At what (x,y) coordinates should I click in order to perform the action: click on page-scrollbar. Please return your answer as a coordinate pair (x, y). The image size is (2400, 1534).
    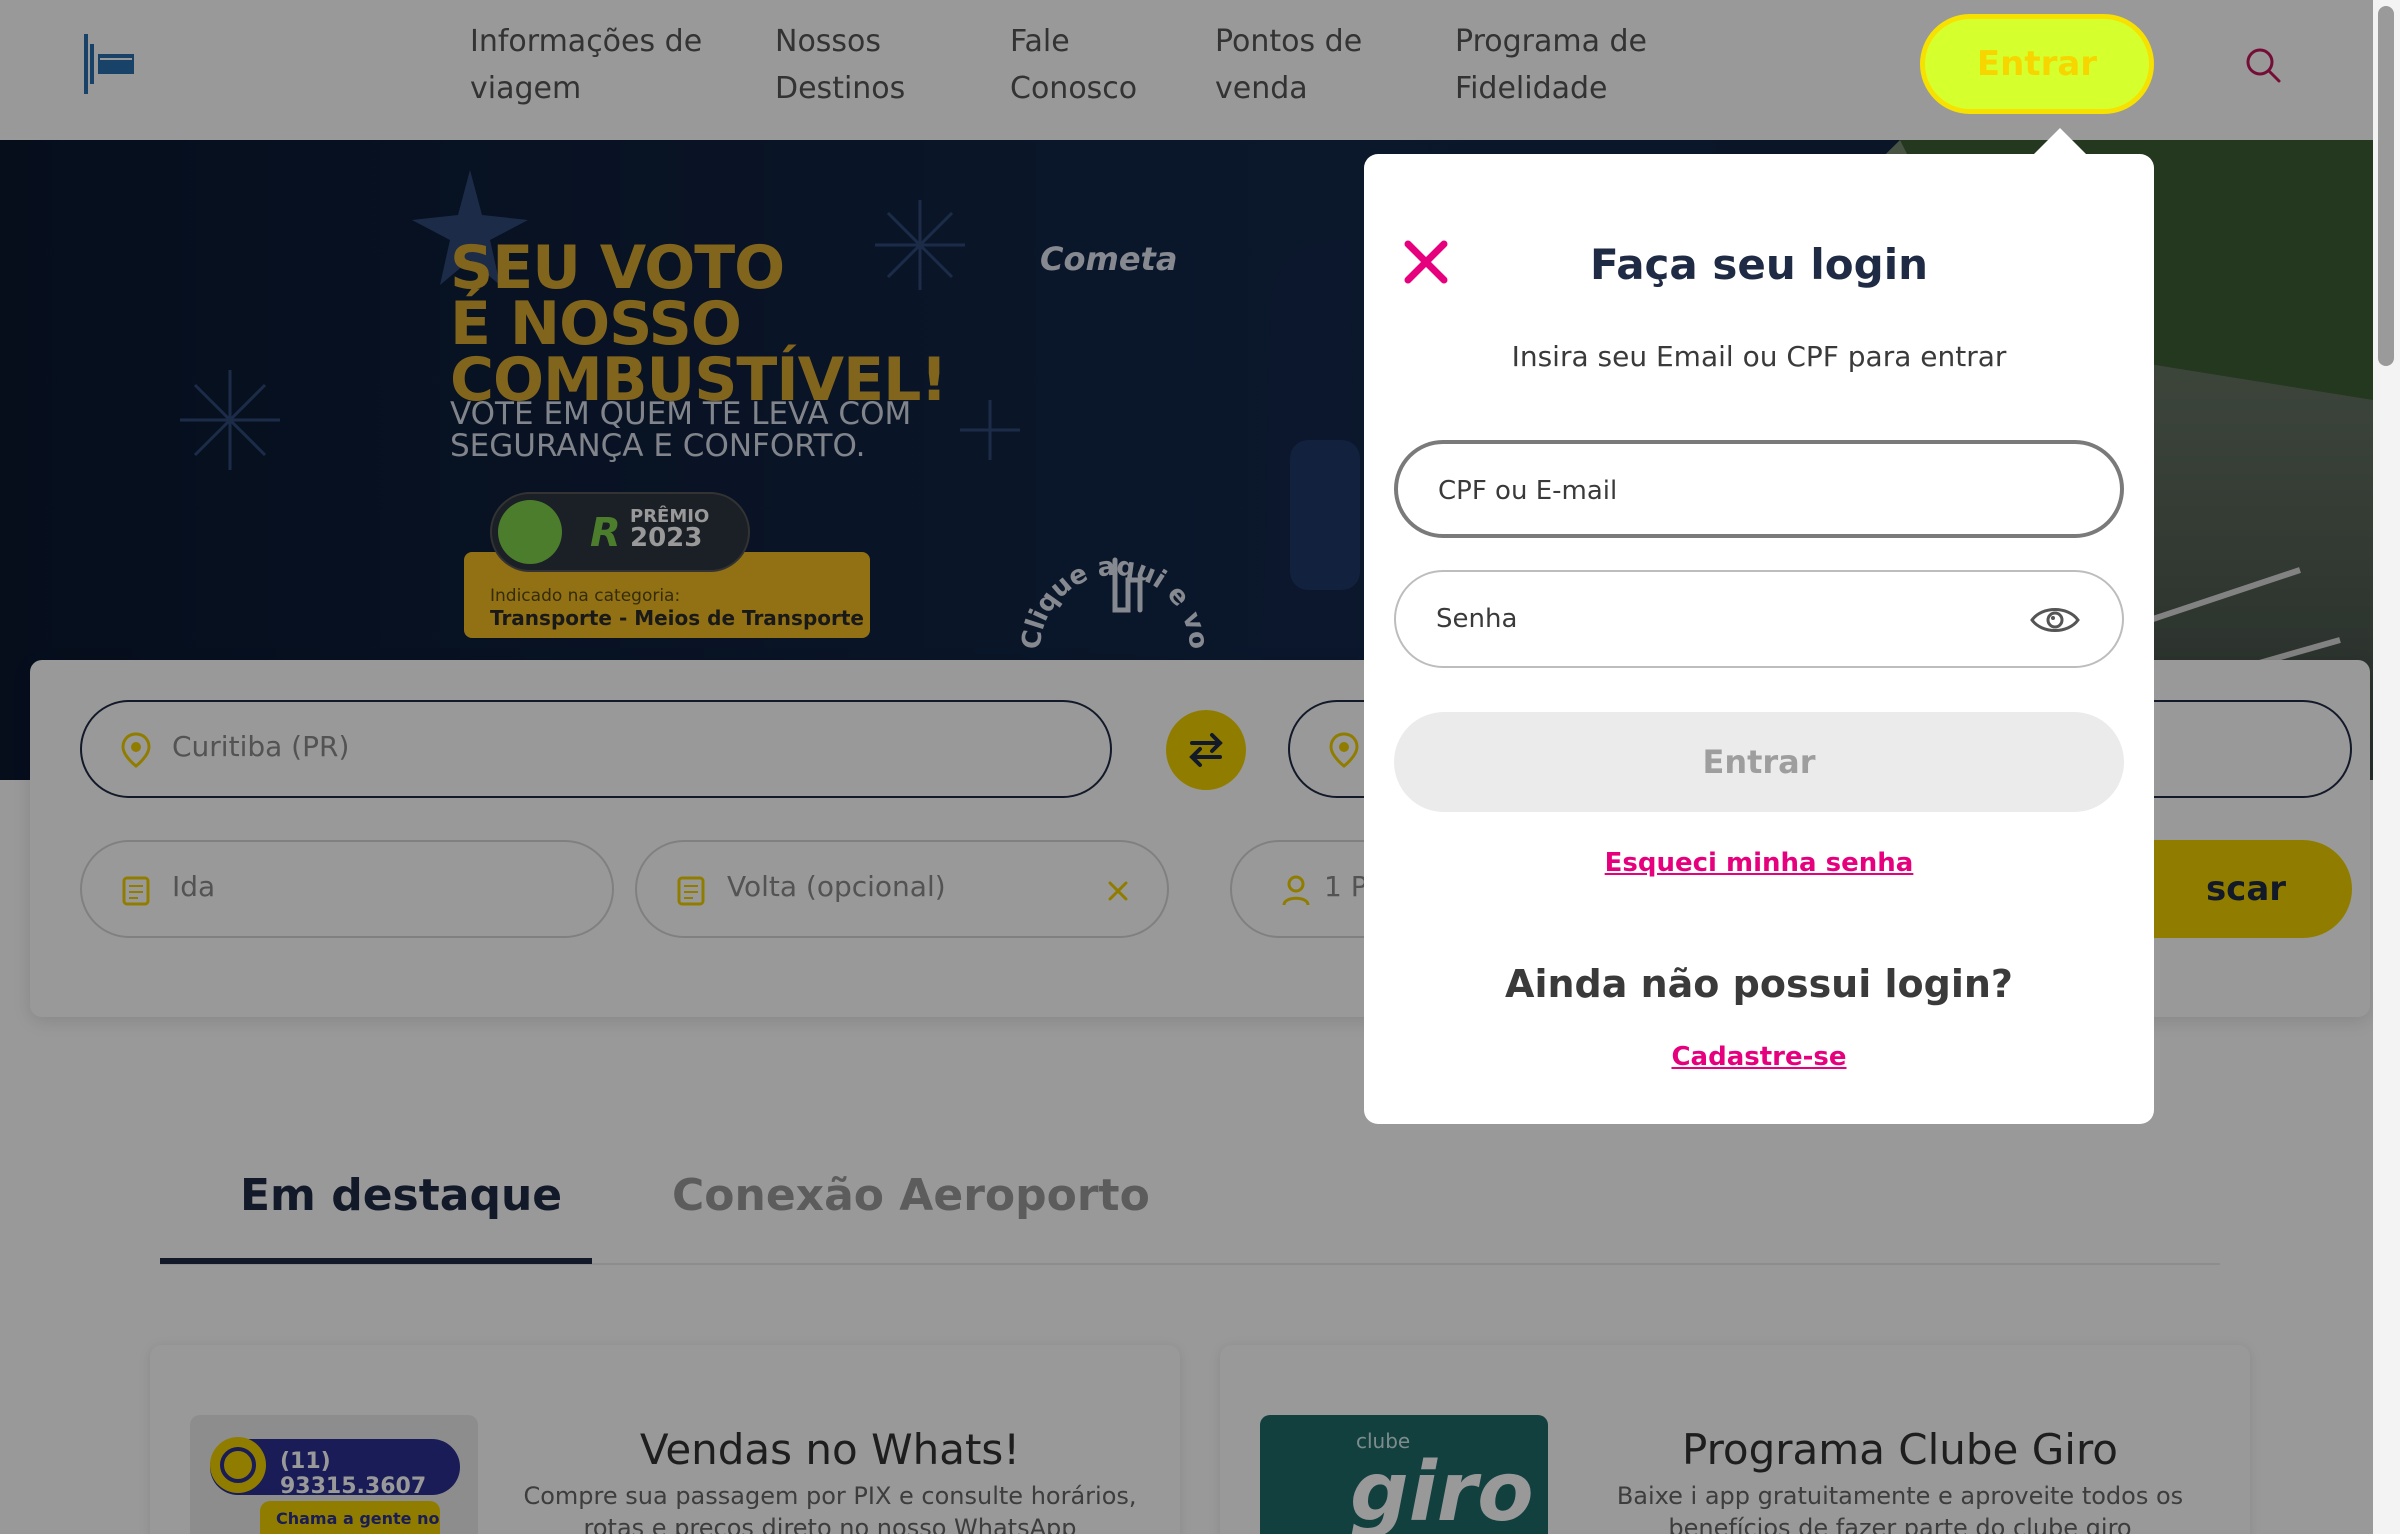
    Looking at the image, I should click on (2386, 767).